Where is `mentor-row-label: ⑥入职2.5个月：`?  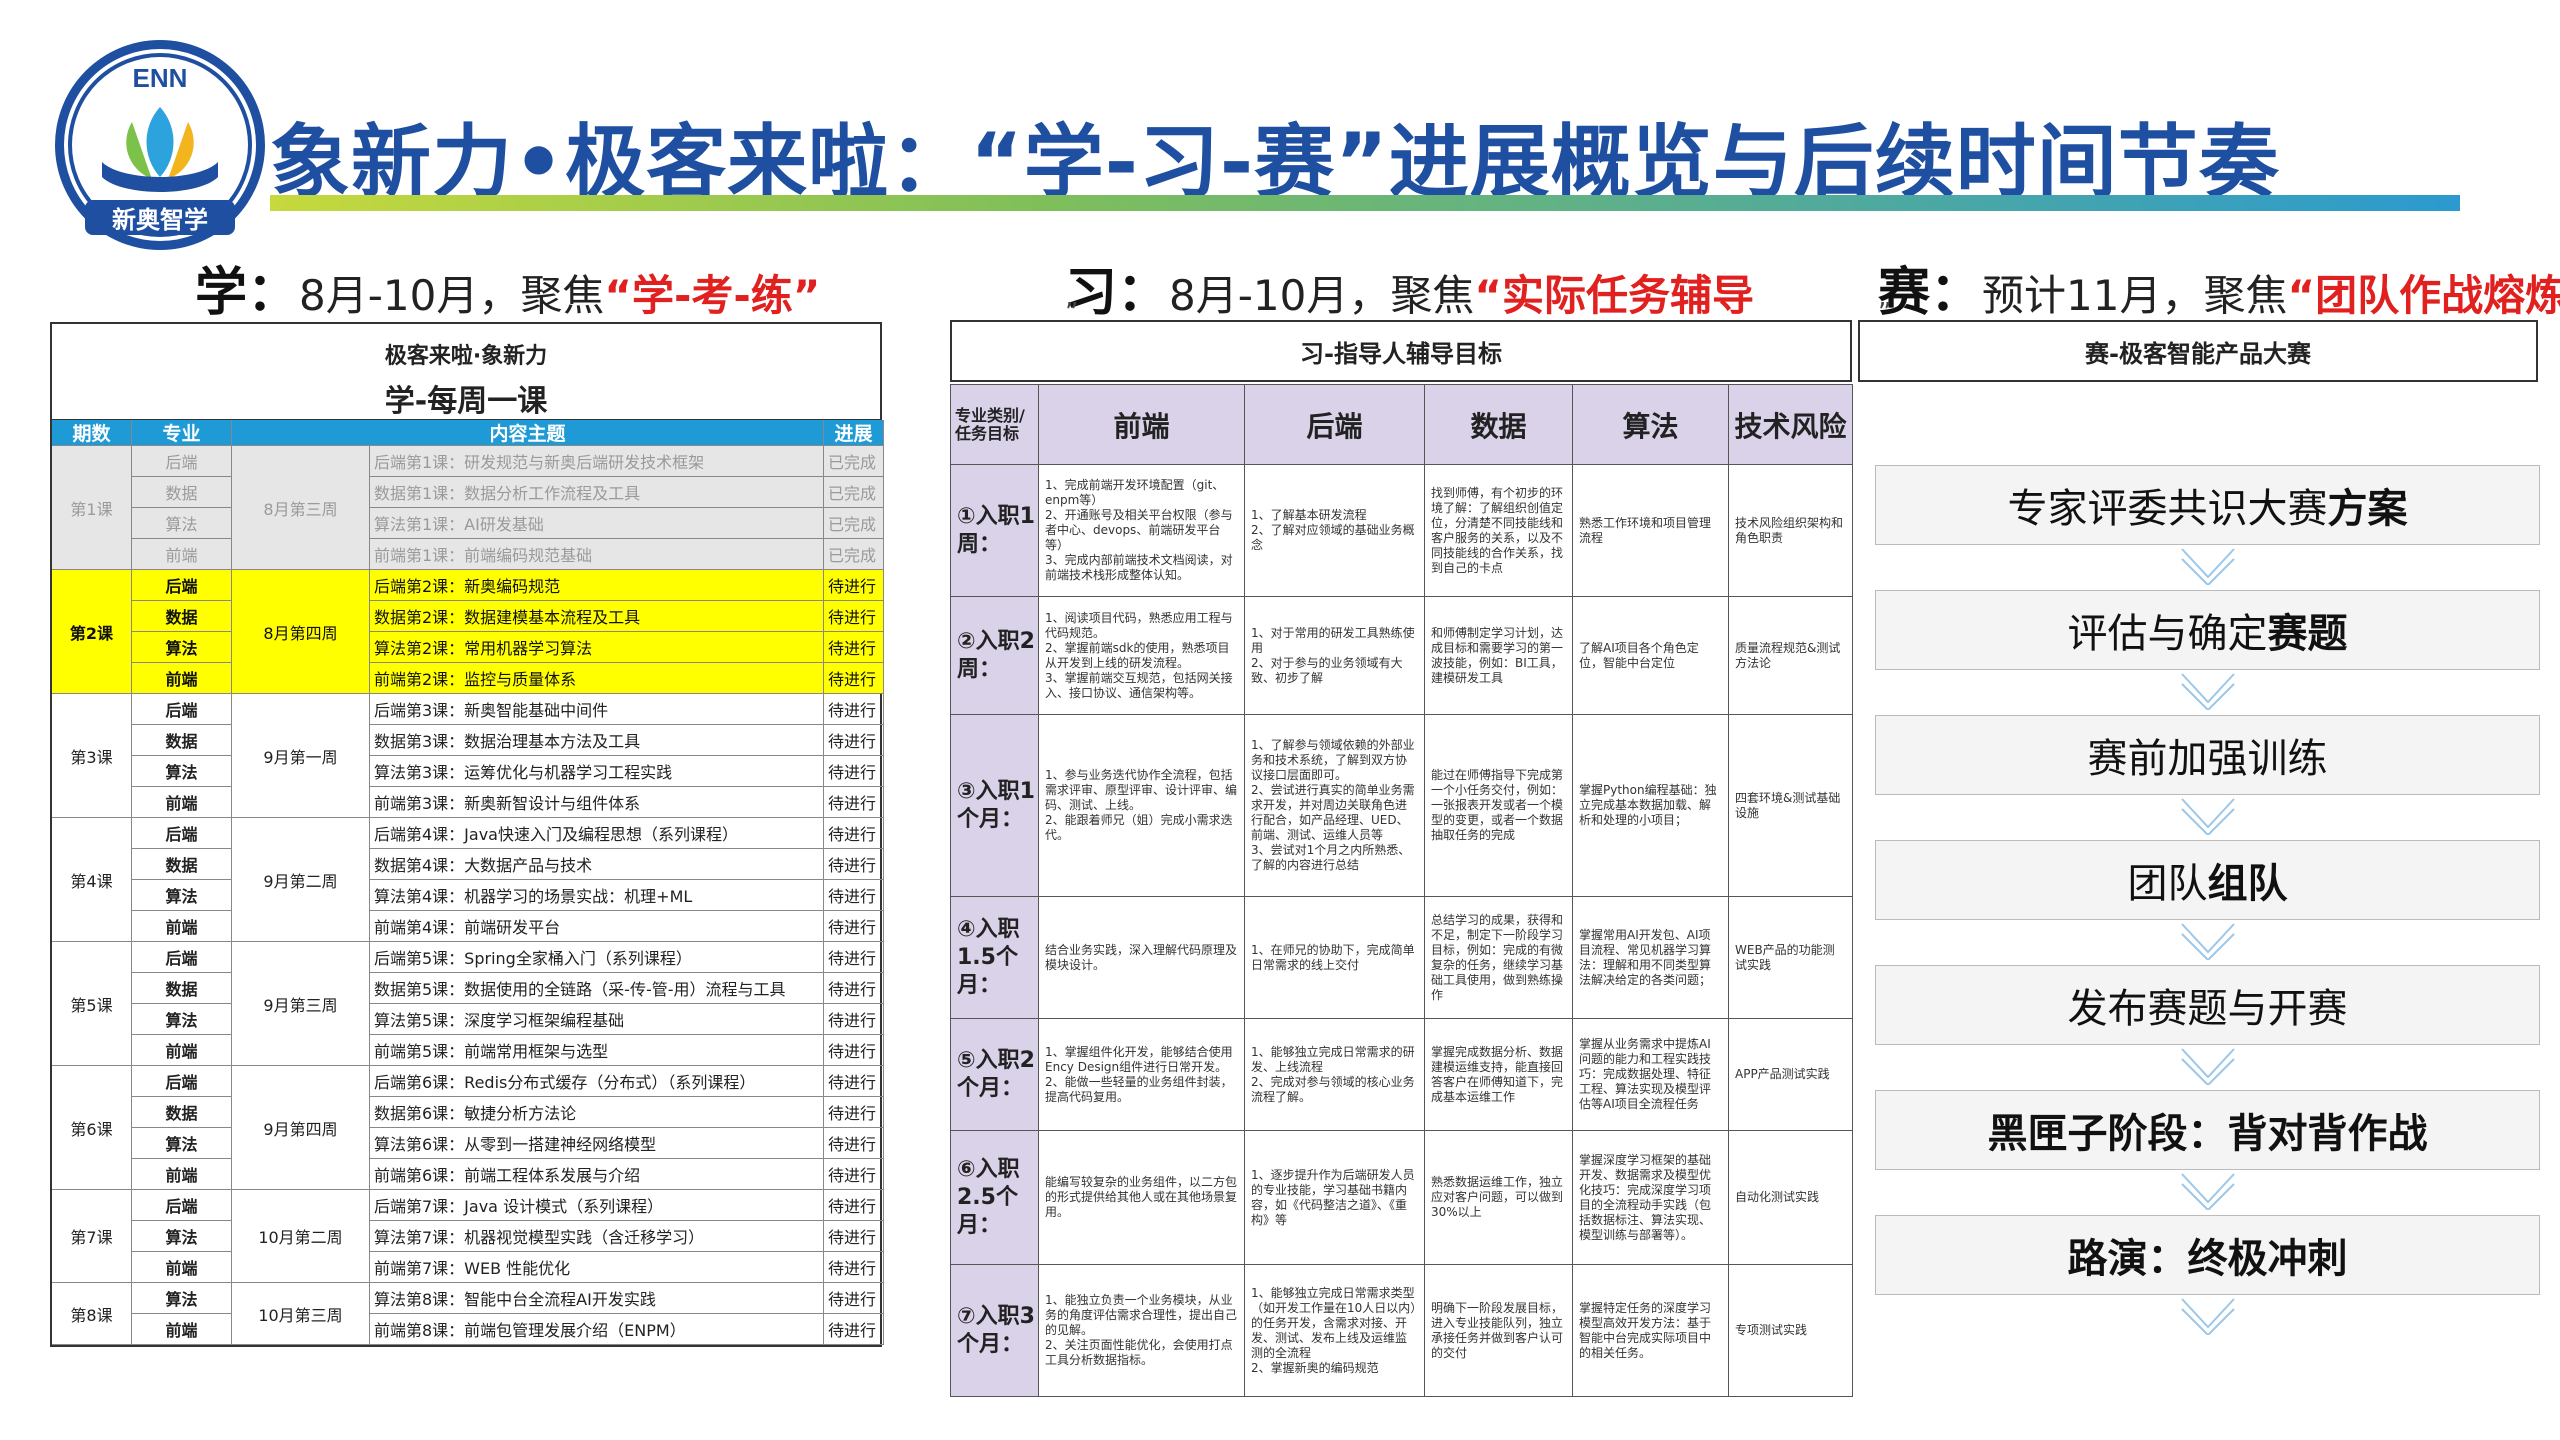
mentor-row-label: ⑥入职2.5个月： is located at coordinates (995, 1198).